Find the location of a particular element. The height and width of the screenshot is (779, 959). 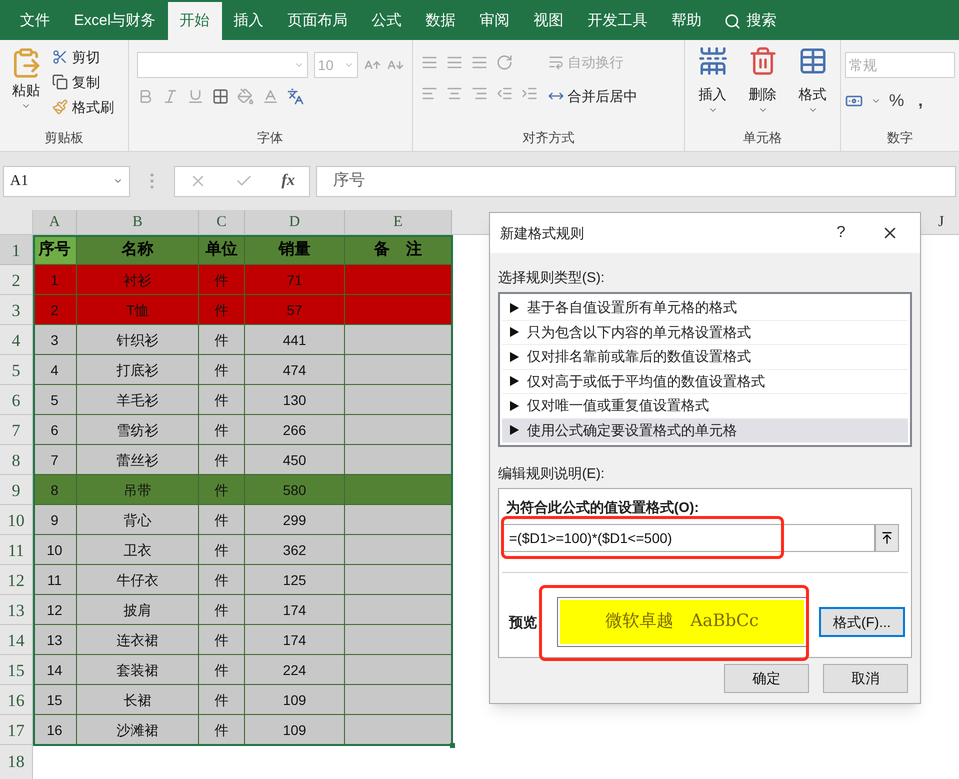

table-cell: 3 is located at coordinates (55, 340).